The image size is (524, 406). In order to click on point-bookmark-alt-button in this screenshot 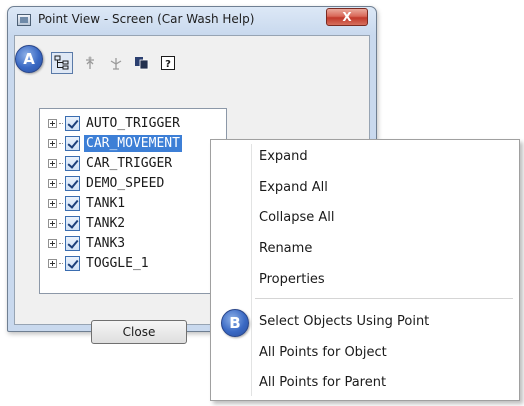, I will do `click(116, 63)`.